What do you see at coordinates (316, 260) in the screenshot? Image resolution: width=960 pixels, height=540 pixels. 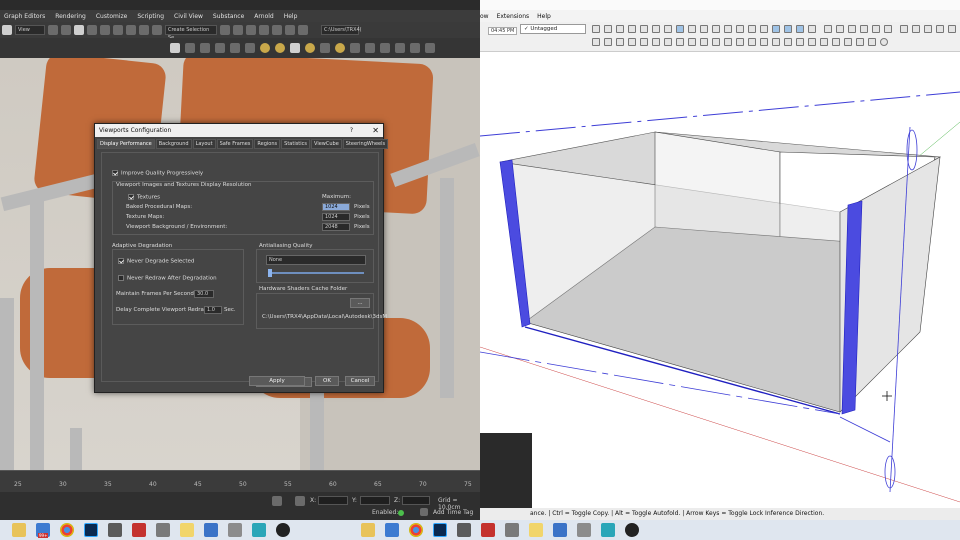 I see `antialiasing-dropdown: None` at bounding box center [316, 260].